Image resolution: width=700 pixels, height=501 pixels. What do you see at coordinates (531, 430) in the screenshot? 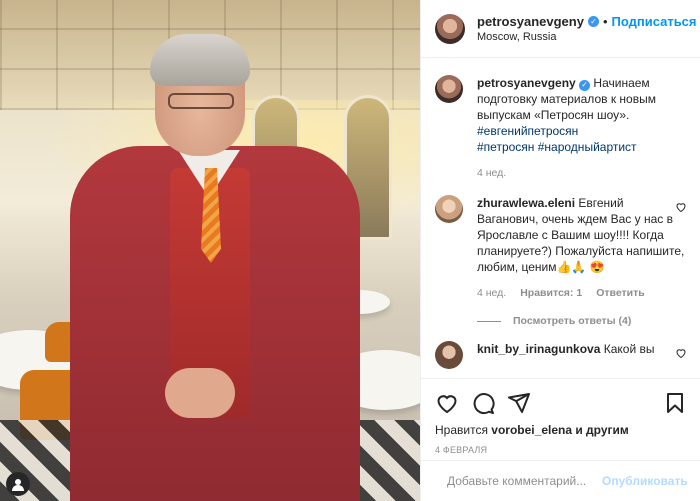
I see `liked-by-user: vorobei_elena` at bounding box center [531, 430].